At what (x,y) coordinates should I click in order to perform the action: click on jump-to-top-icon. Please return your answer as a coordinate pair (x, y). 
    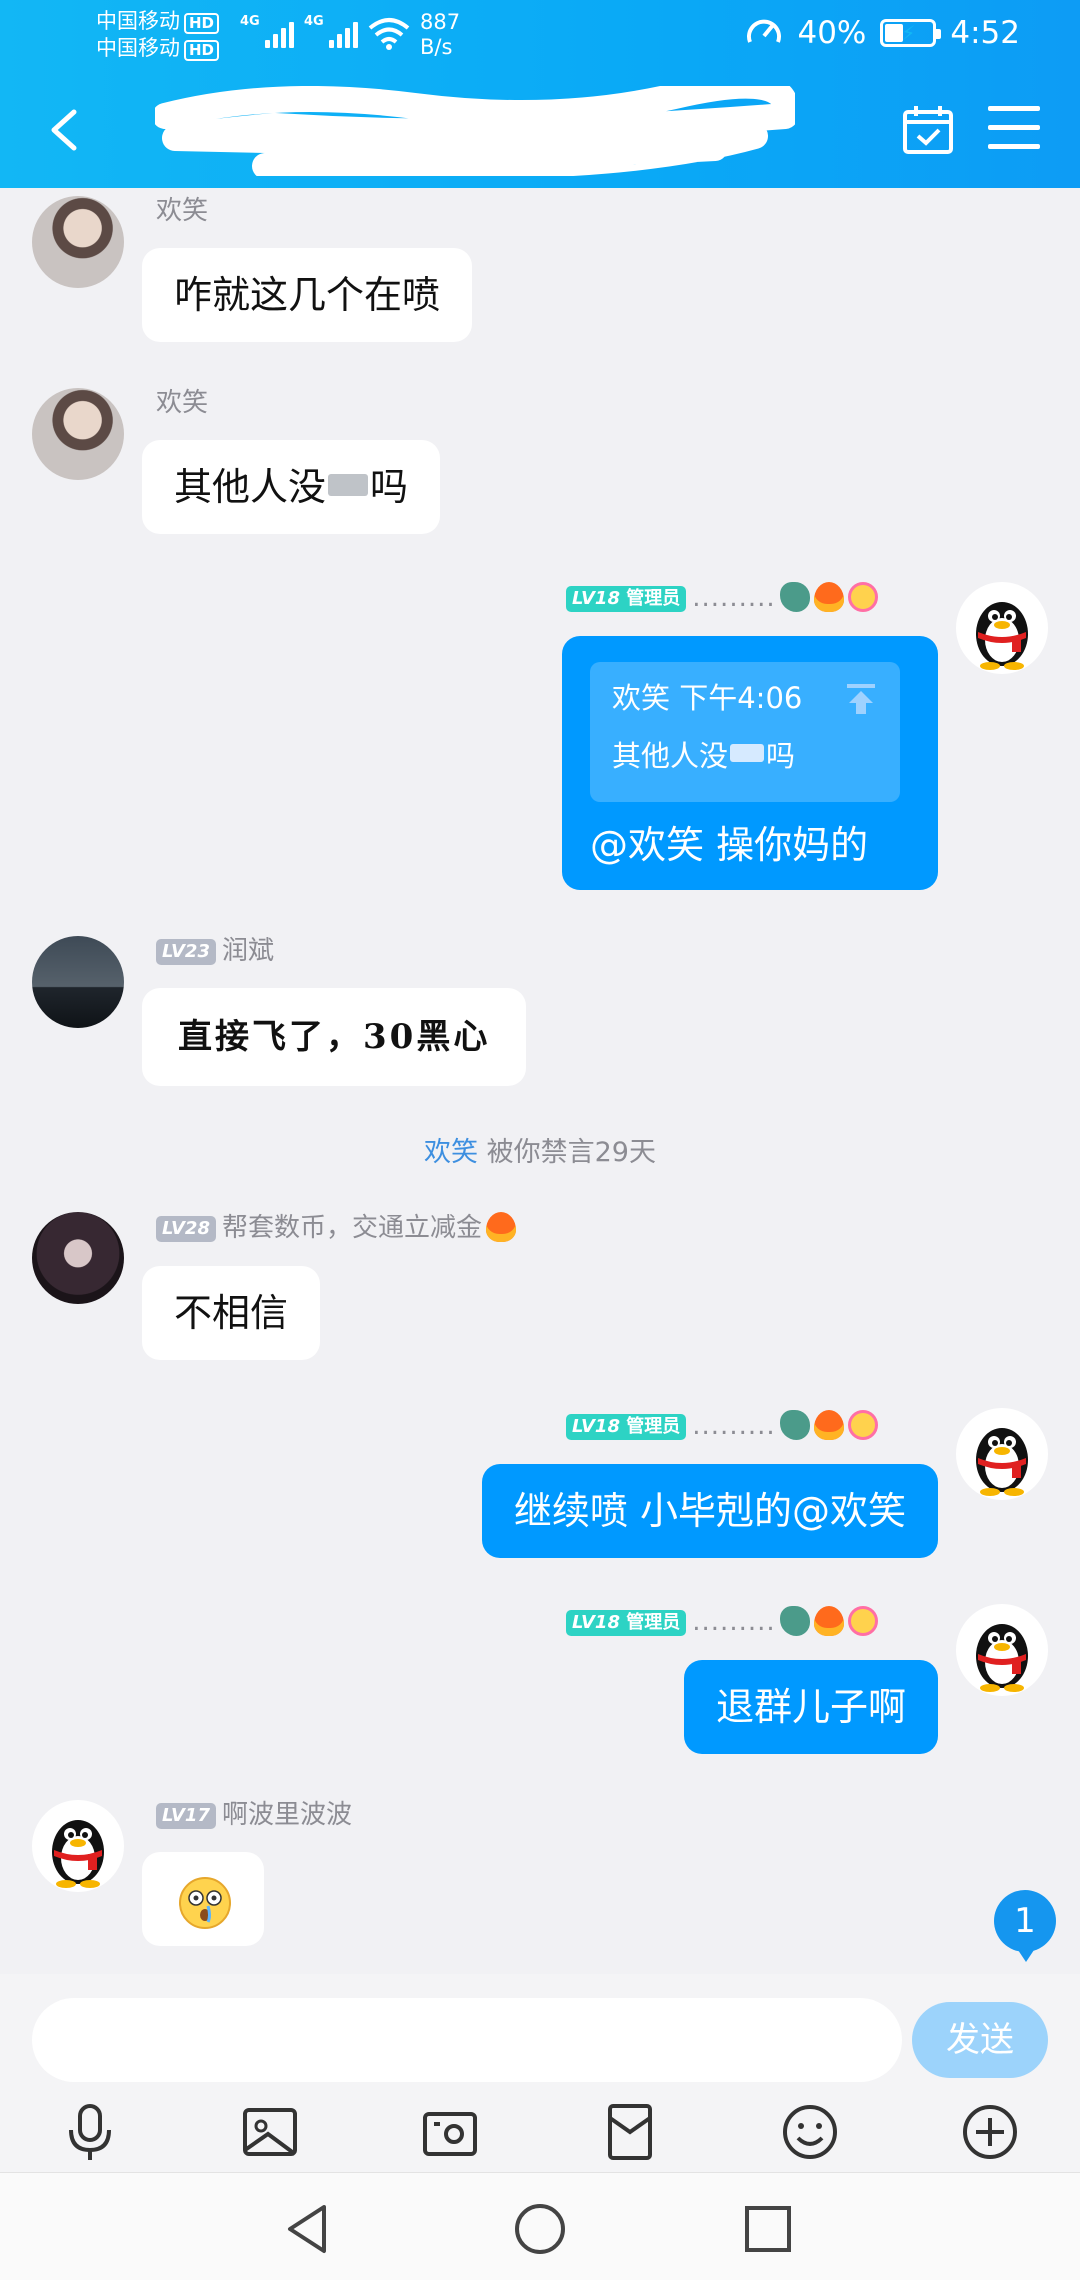
    Looking at the image, I should click on (861, 699).